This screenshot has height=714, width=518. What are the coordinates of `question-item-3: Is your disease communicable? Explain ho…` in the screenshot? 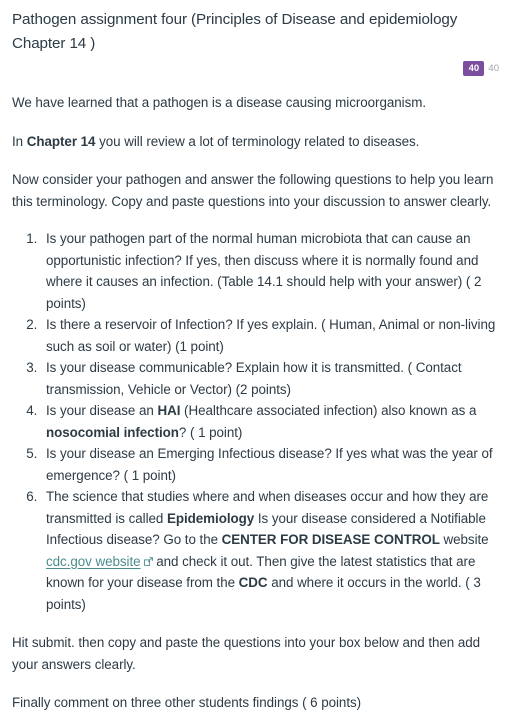 It's located at (272, 378).